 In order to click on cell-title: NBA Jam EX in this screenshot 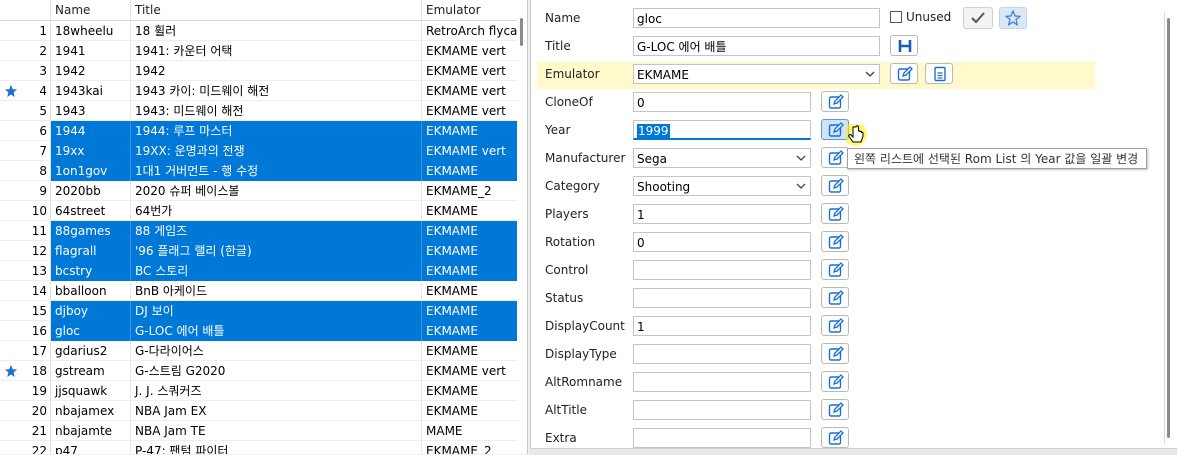, I will do `click(276, 411)`.